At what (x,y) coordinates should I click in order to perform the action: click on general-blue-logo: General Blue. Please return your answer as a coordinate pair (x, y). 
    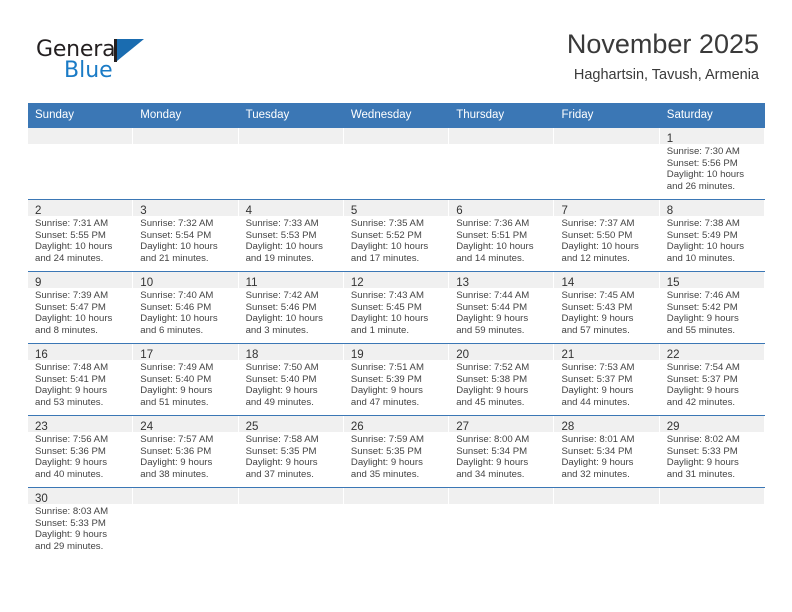
    Looking at the image, I should click on (101, 63).